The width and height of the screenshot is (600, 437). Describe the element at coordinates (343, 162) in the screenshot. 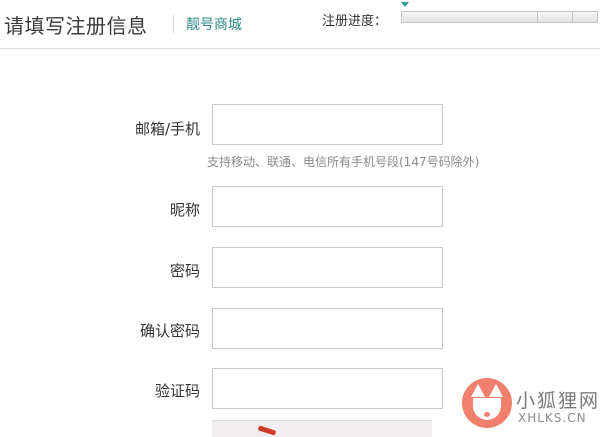

I see `email-phone-hint: 支持移动、联通、电信所有手机号段(147号码除外)` at that location.